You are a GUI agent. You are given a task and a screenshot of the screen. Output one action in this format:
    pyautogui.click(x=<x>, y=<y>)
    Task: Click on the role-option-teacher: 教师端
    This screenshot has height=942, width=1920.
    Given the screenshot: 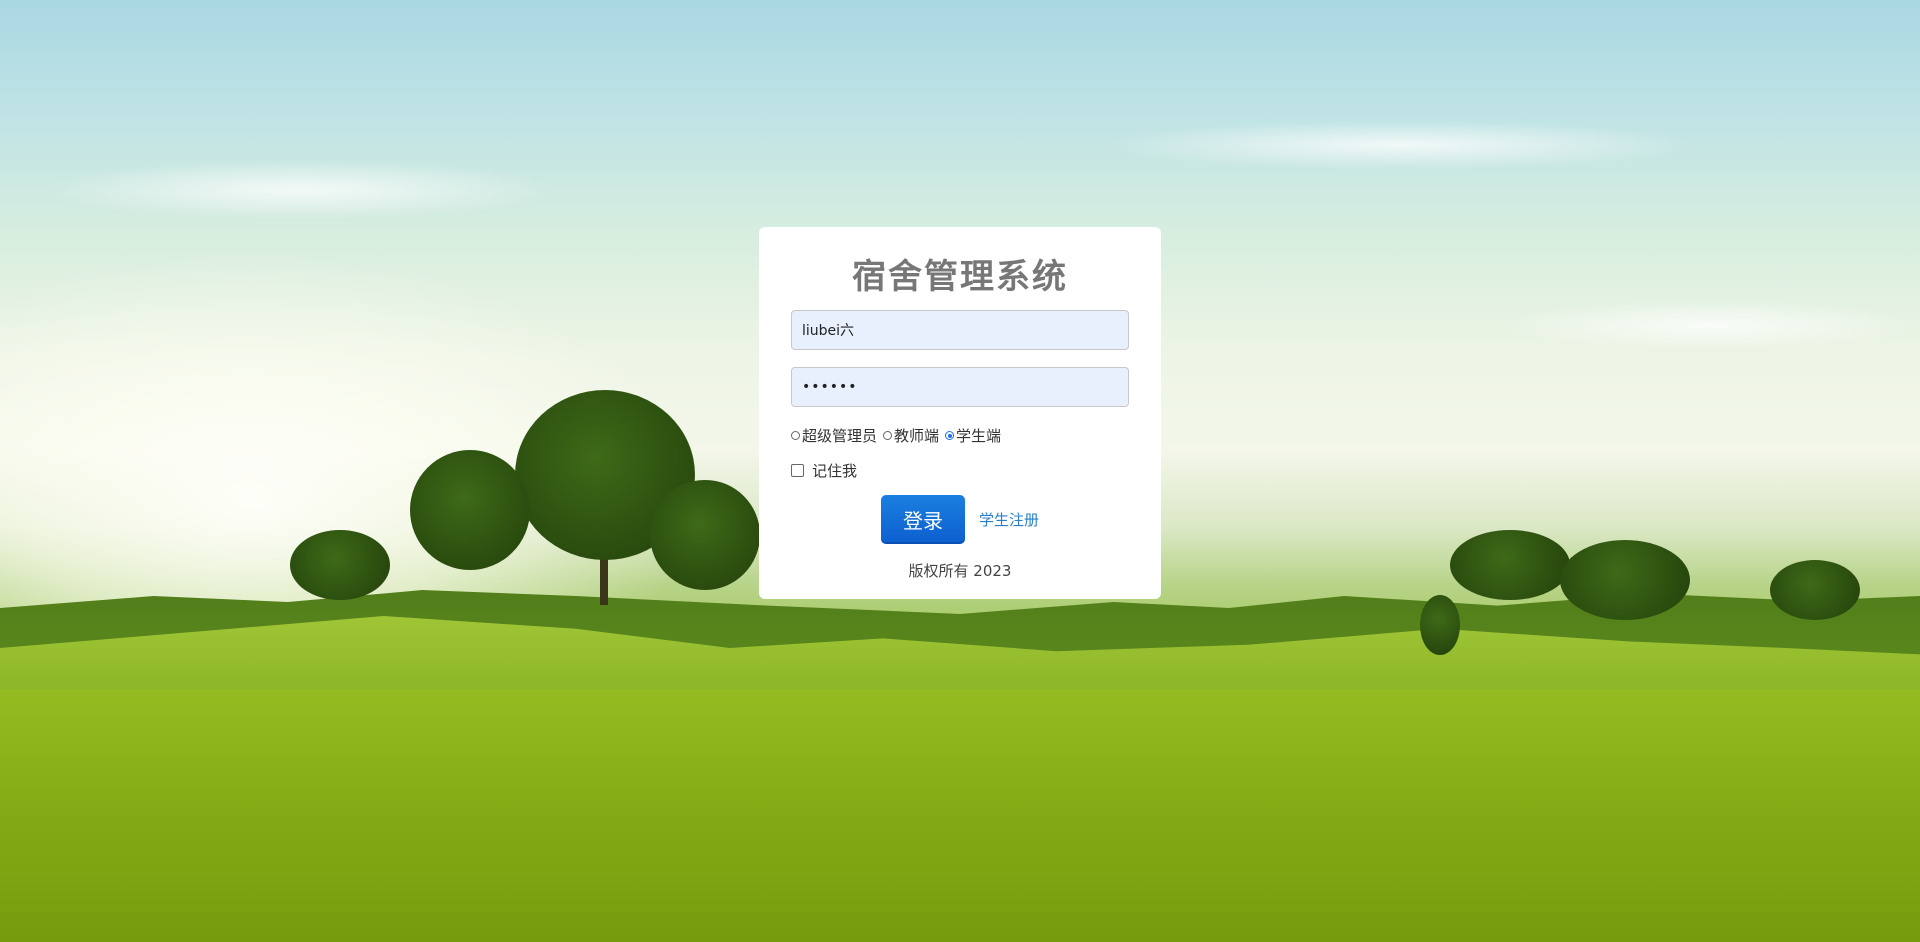 What is the action you would take?
    pyautogui.click(x=911, y=435)
    